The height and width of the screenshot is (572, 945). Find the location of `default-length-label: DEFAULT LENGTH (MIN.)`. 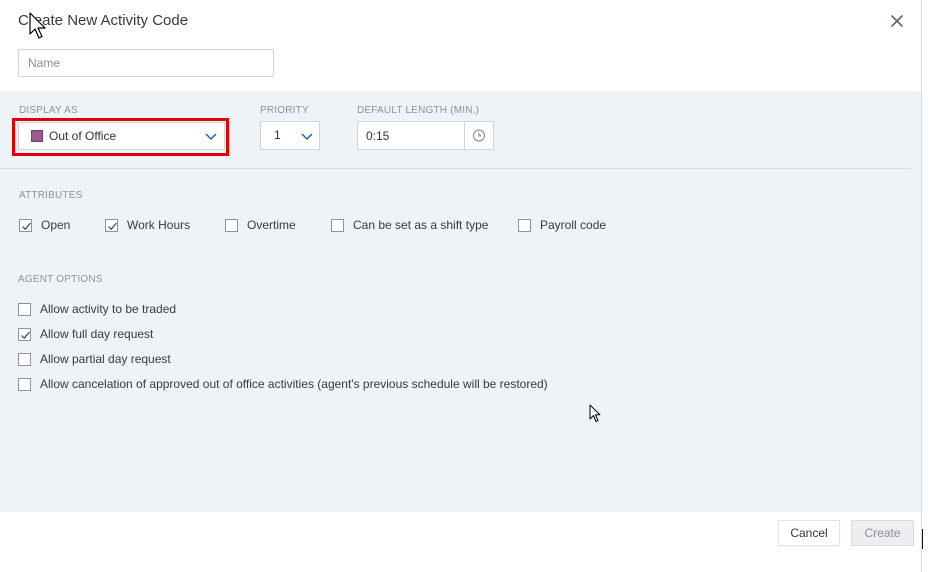

default-length-label: DEFAULT LENGTH (MIN.) is located at coordinates (418, 110).